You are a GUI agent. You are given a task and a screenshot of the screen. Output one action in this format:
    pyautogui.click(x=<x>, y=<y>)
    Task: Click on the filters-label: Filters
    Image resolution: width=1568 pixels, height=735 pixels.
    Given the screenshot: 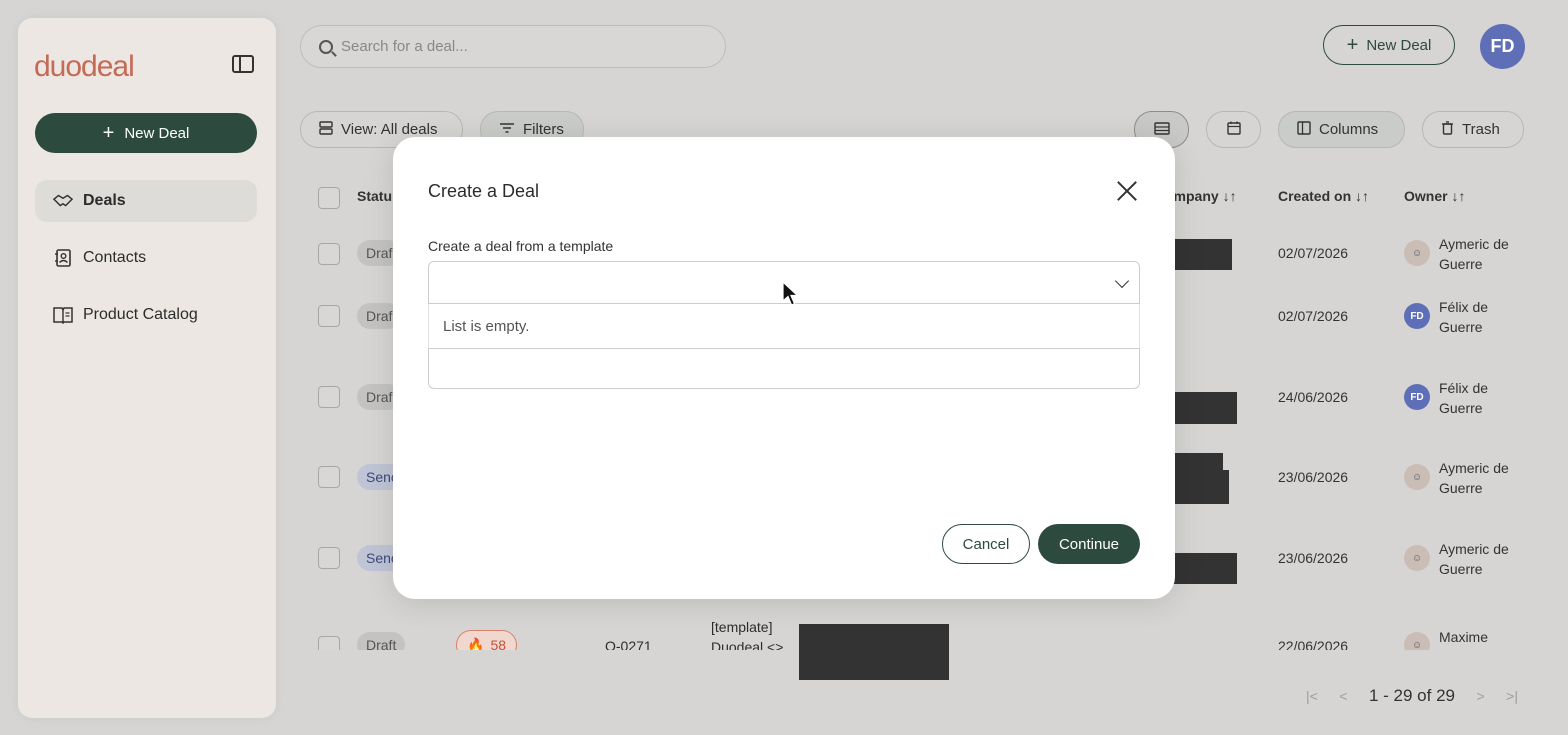 What is the action you would take?
    pyautogui.click(x=543, y=129)
    